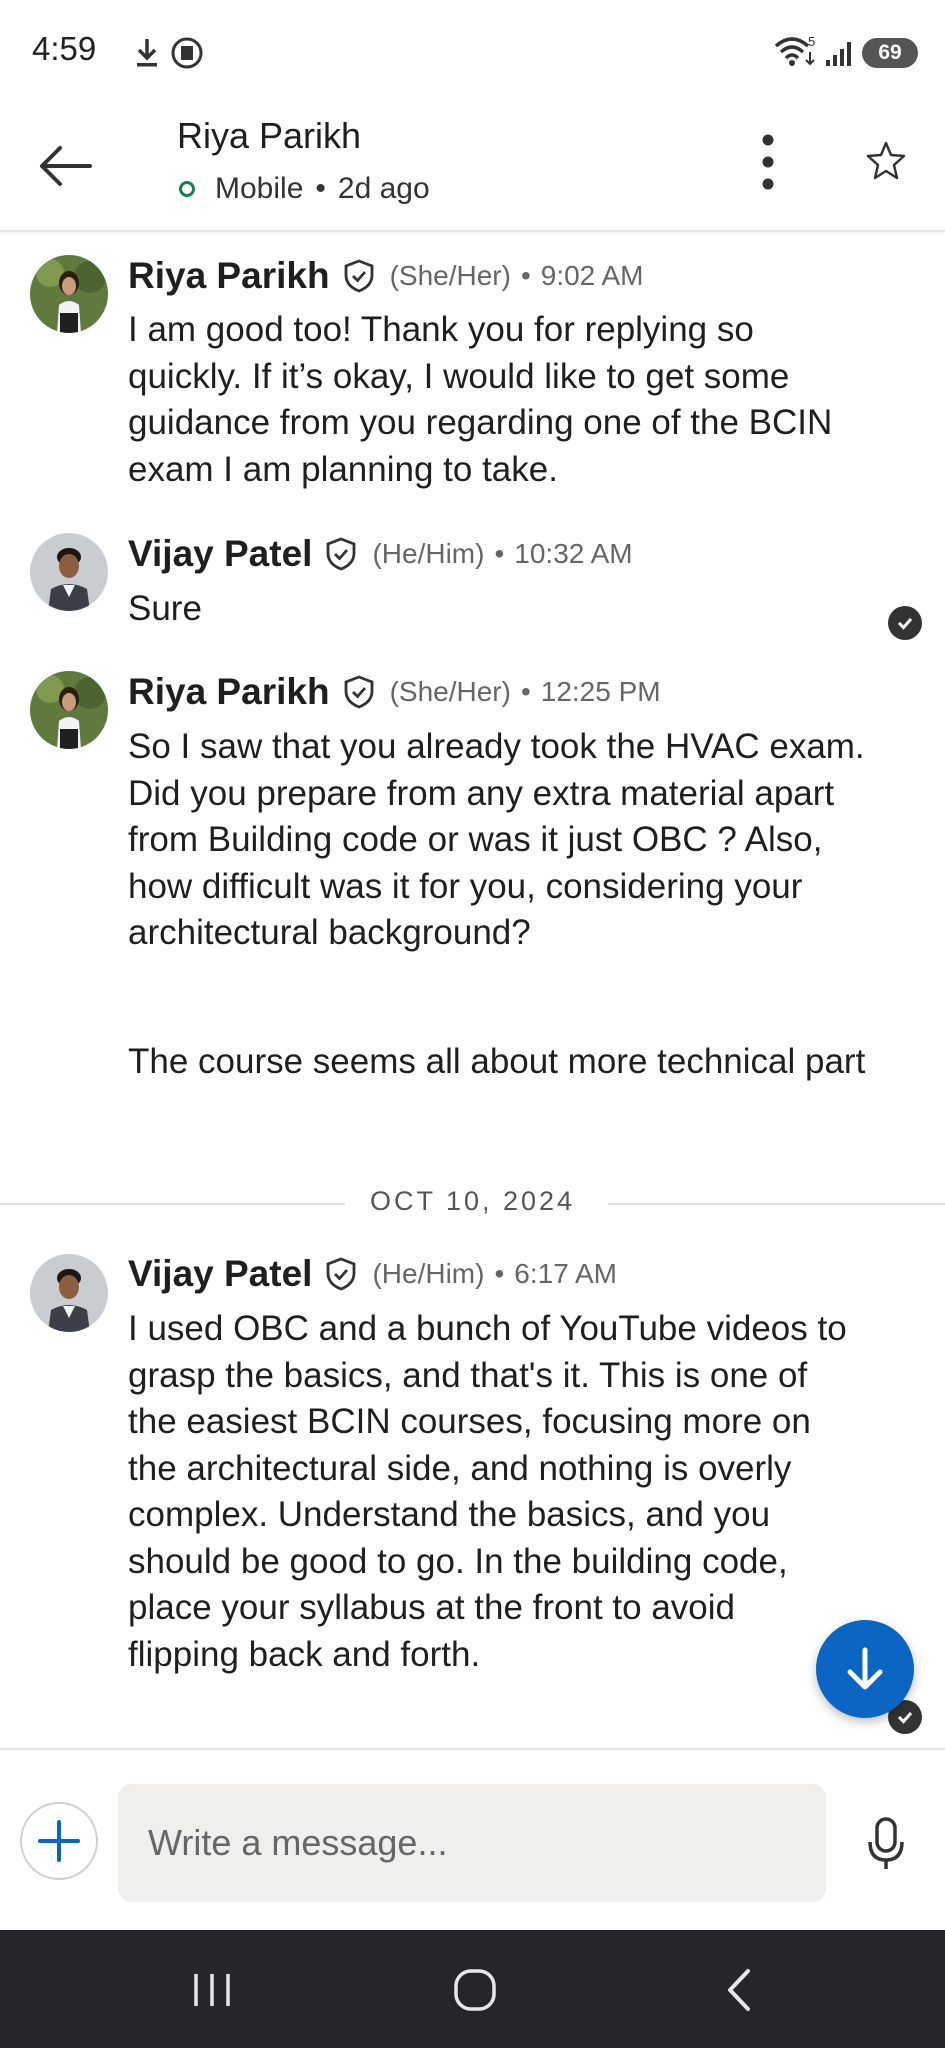 Image resolution: width=945 pixels, height=2048 pixels. Describe the element at coordinates (66, 166) in the screenshot. I see `back-arrow-icon` at that location.